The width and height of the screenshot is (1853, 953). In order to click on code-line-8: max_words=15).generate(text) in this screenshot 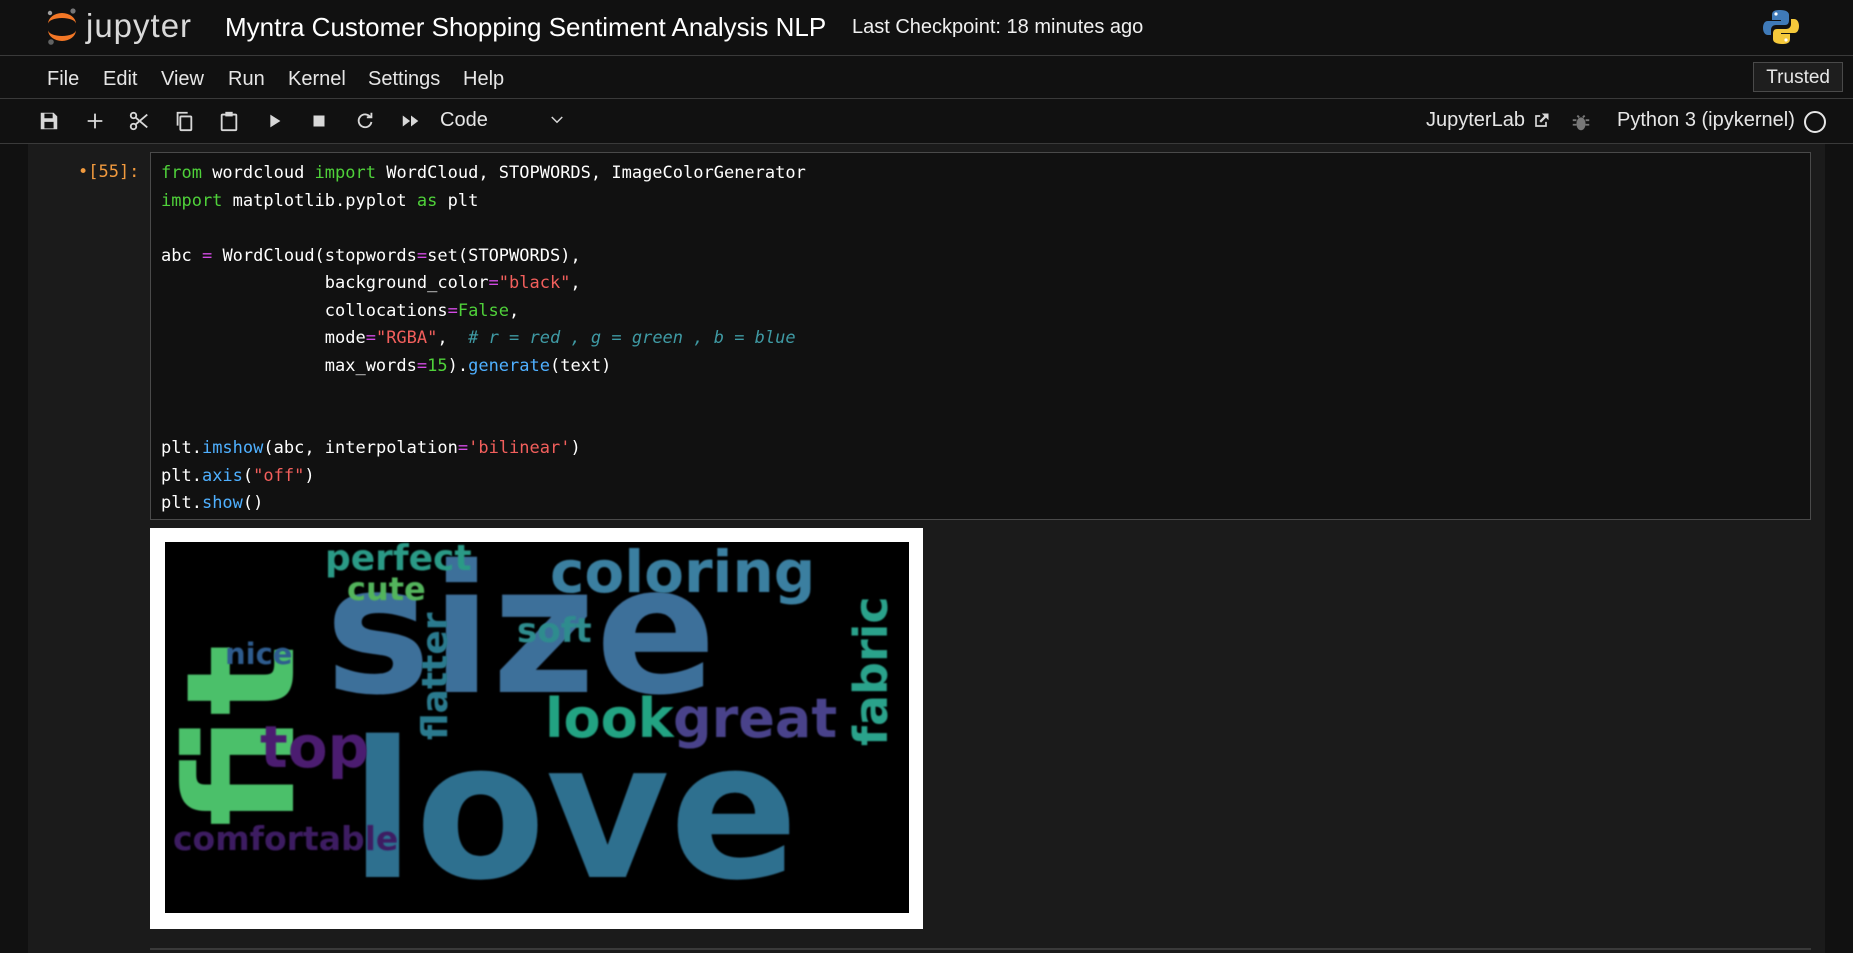, I will do `click(386, 365)`.